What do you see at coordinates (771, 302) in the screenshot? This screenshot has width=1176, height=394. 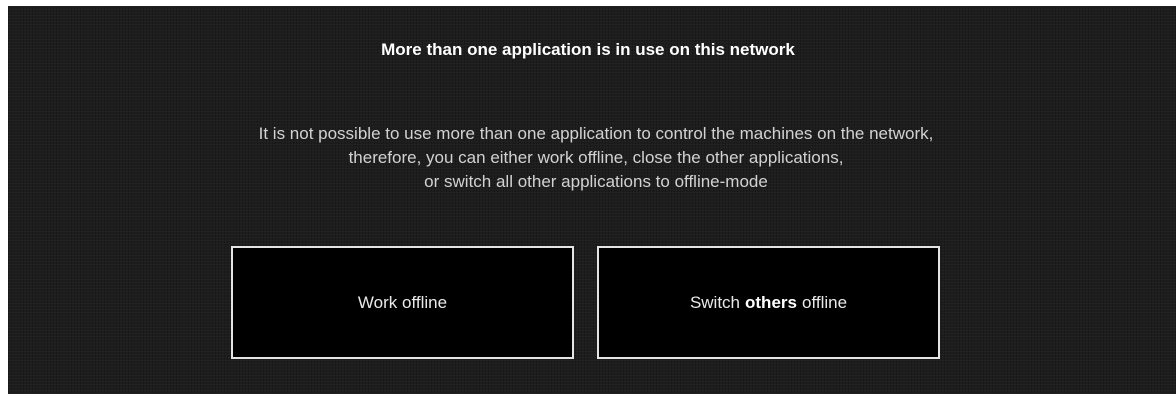 I see `switch-label-emphasis: others` at bounding box center [771, 302].